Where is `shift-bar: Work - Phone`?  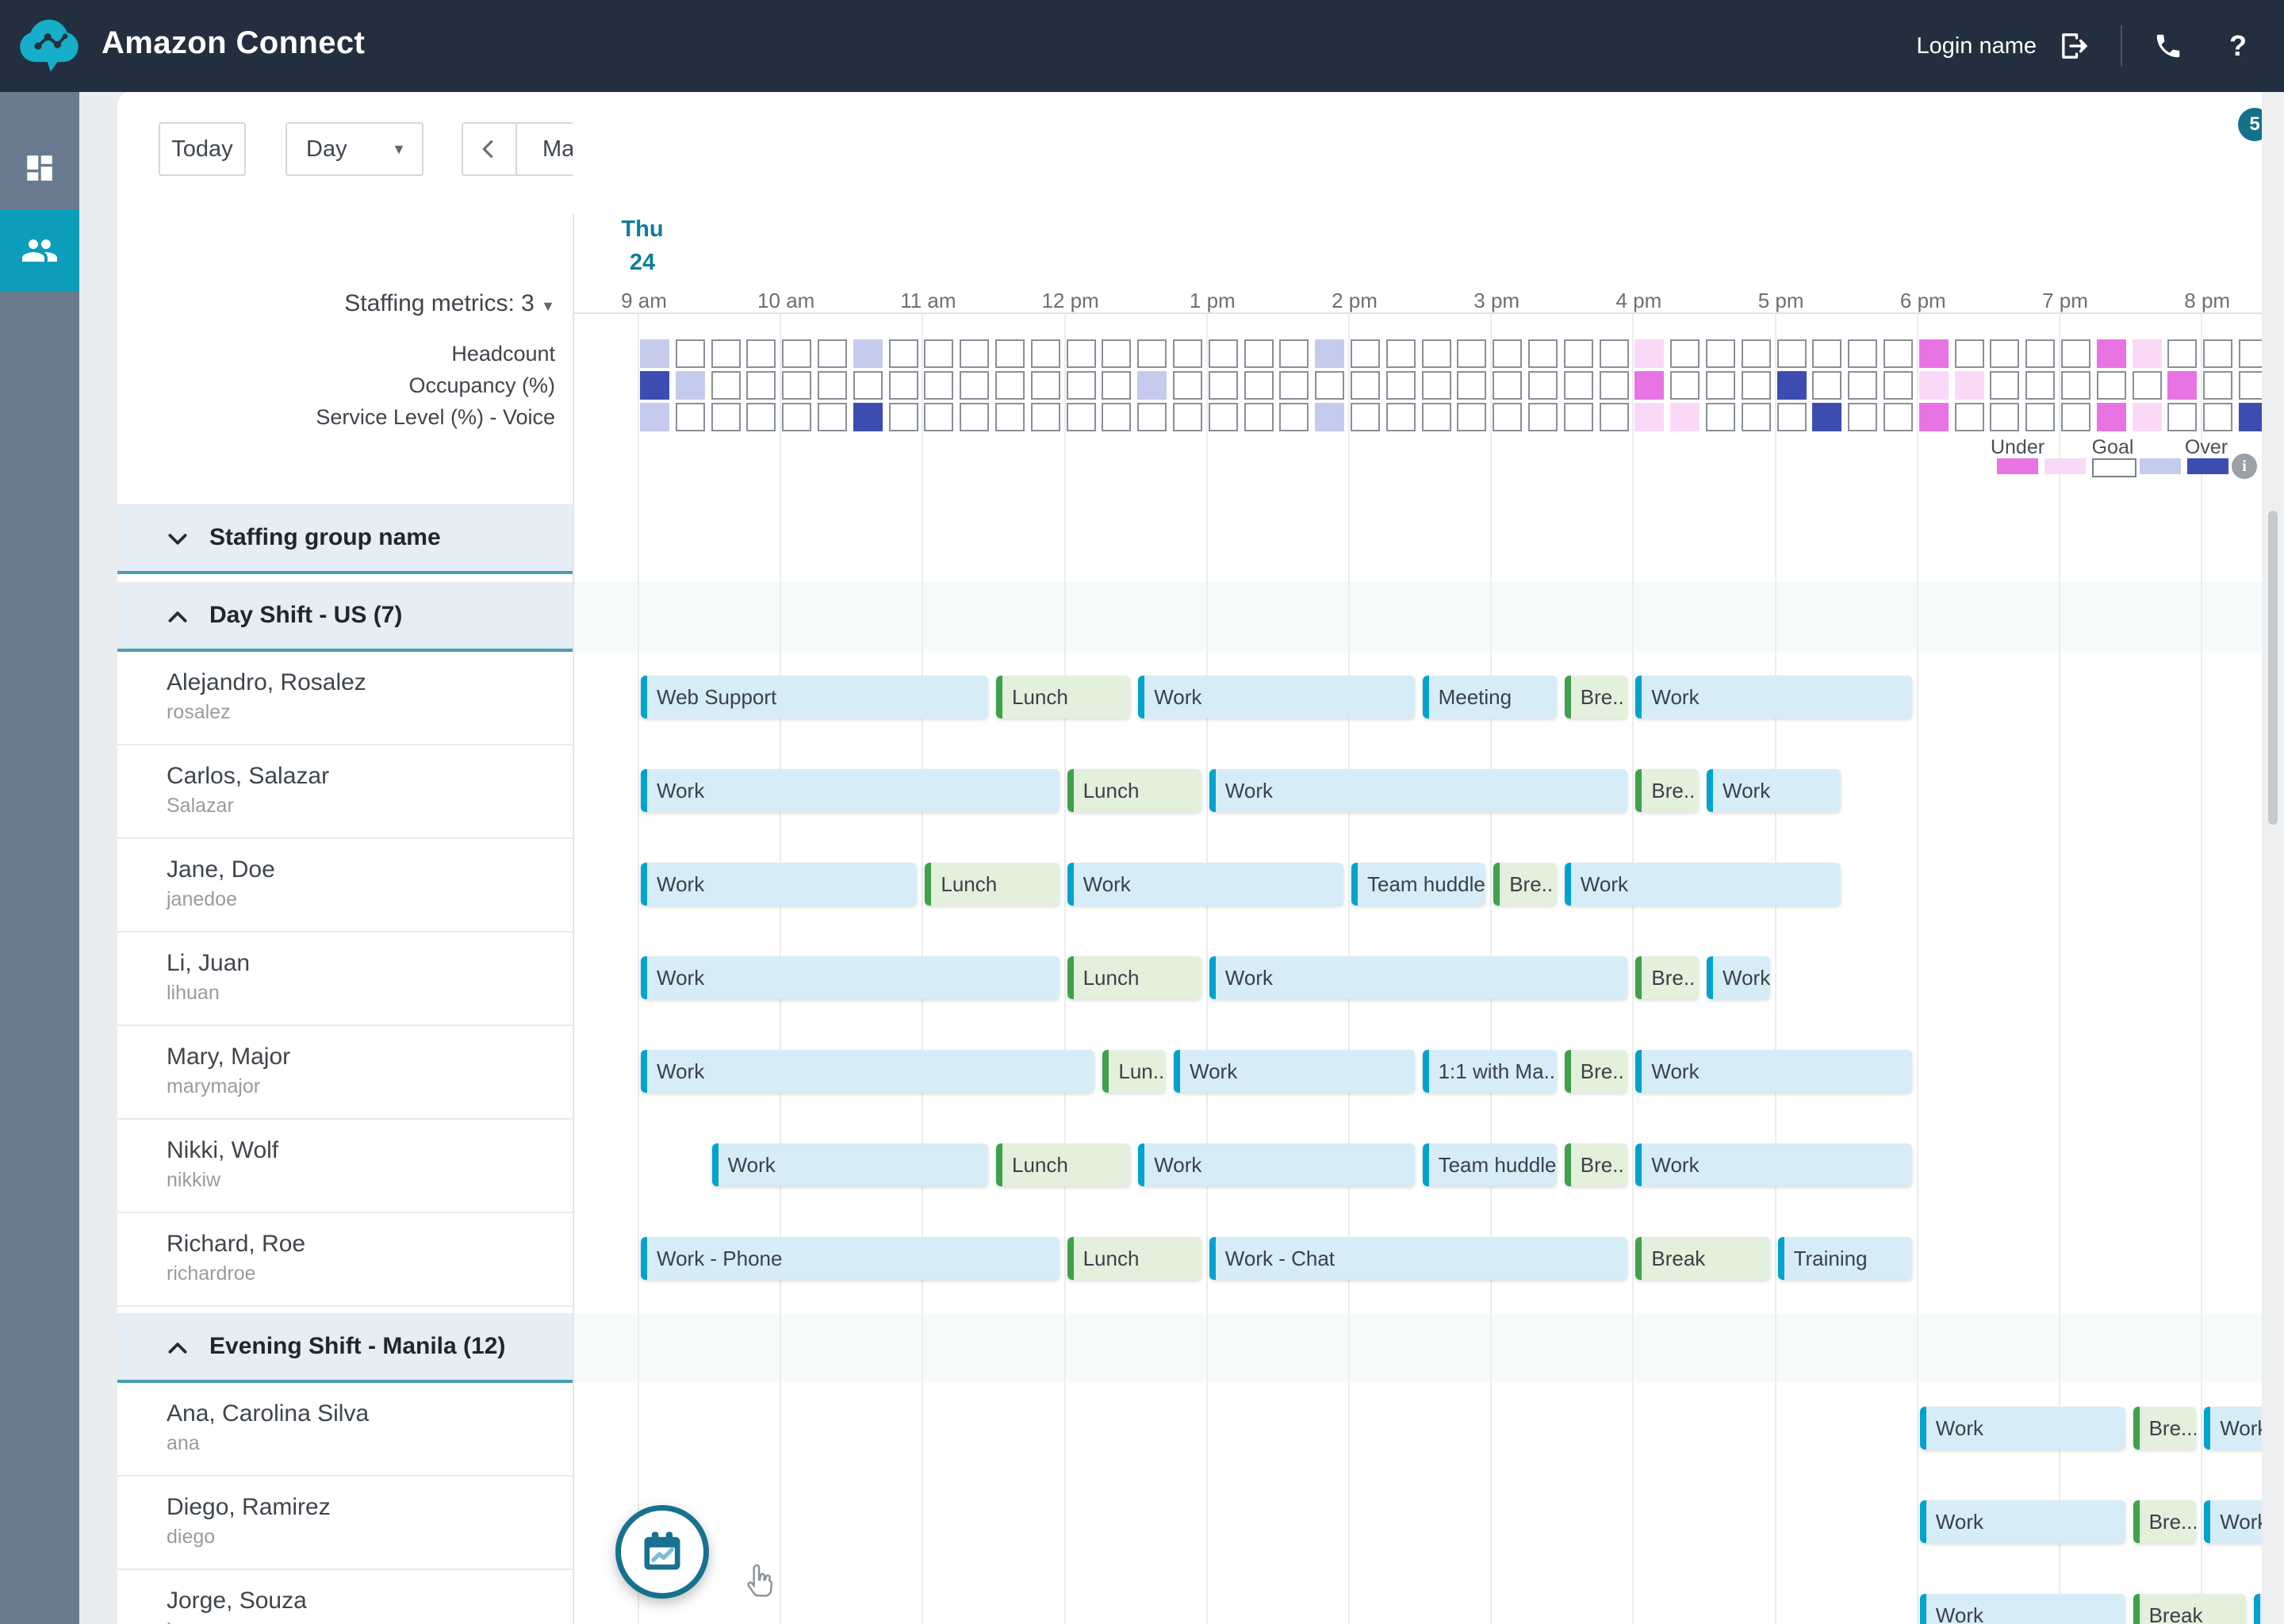 shift-bar: Work - Phone is located at coordinates (850, 1258).